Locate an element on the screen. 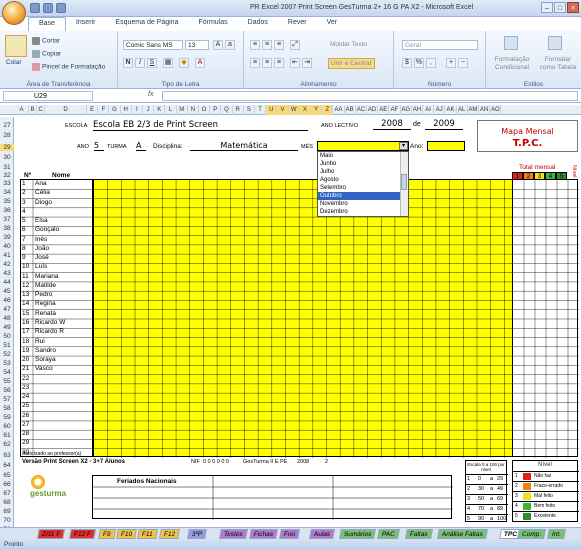  row-header-32: 32 is located at coordinates (7, 175).